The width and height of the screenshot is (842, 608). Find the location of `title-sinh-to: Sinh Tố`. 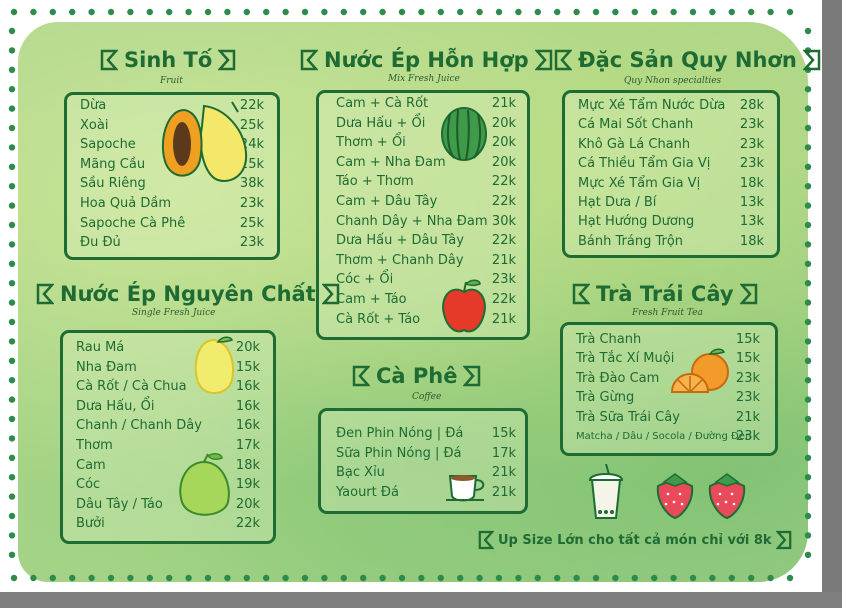

title-sinh-to: Sinh Tố is located at coordinates (168, 60).